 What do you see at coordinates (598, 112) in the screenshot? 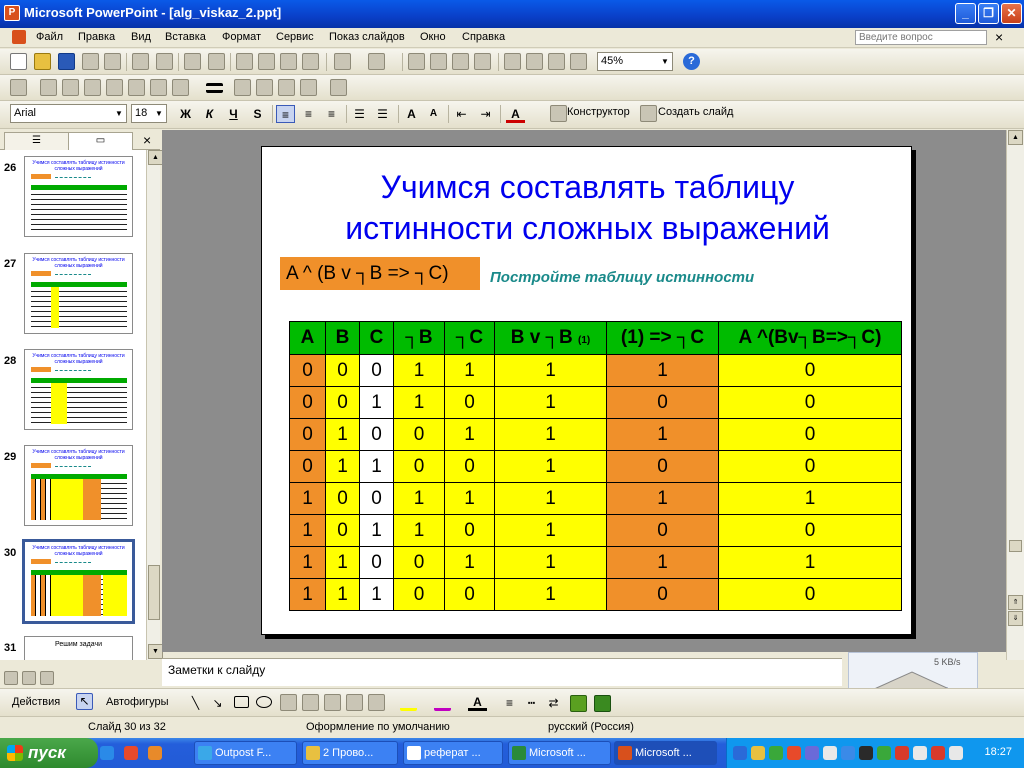
I see `designer-button: Конструктор` at bounding box center [598, 112].